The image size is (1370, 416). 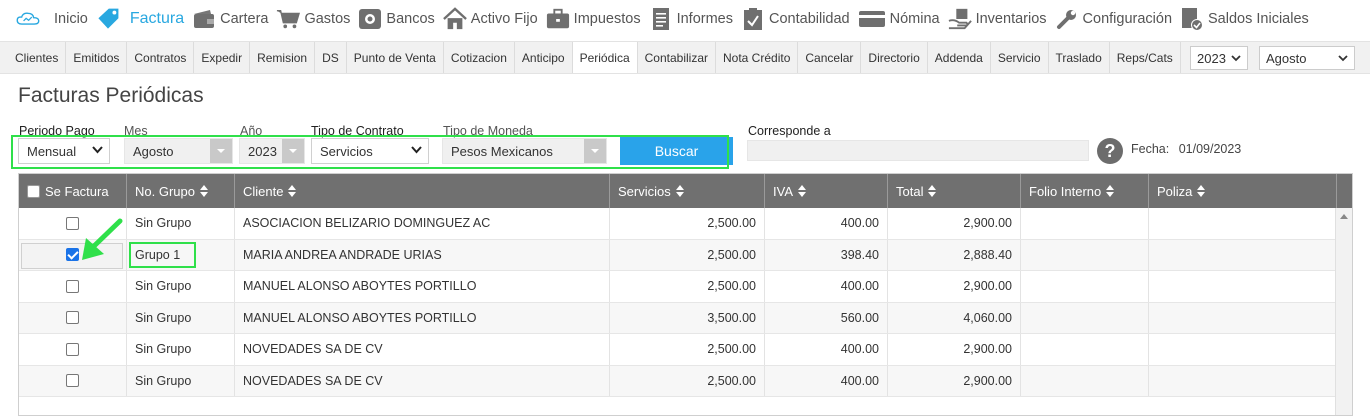 I want to click on tipo-moneda-select: Pesos Mexicanos, so click(x=524, y=151).